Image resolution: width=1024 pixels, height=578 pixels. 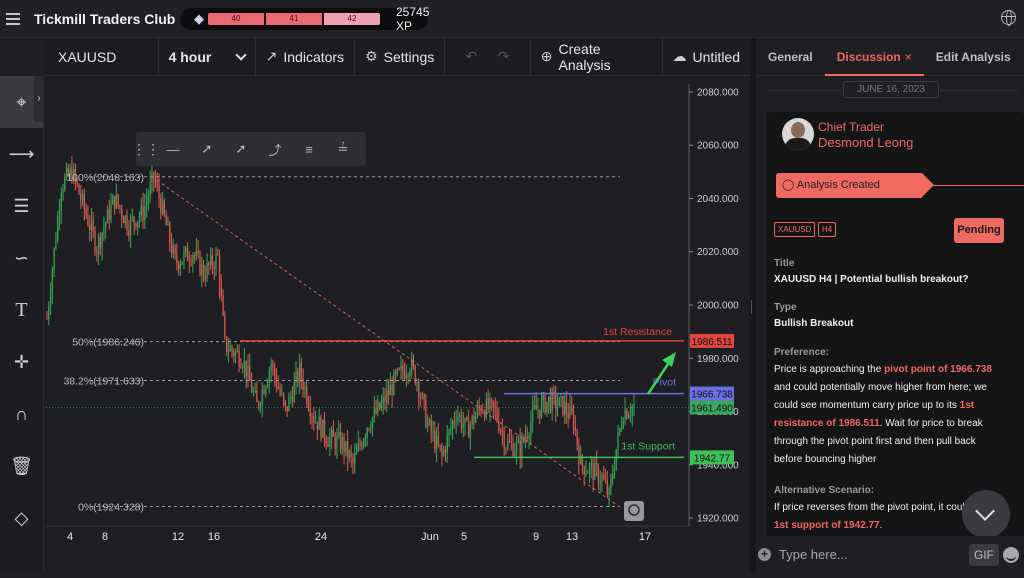 I want to click on line-tool-icon: —, so click(x=173, y=149).